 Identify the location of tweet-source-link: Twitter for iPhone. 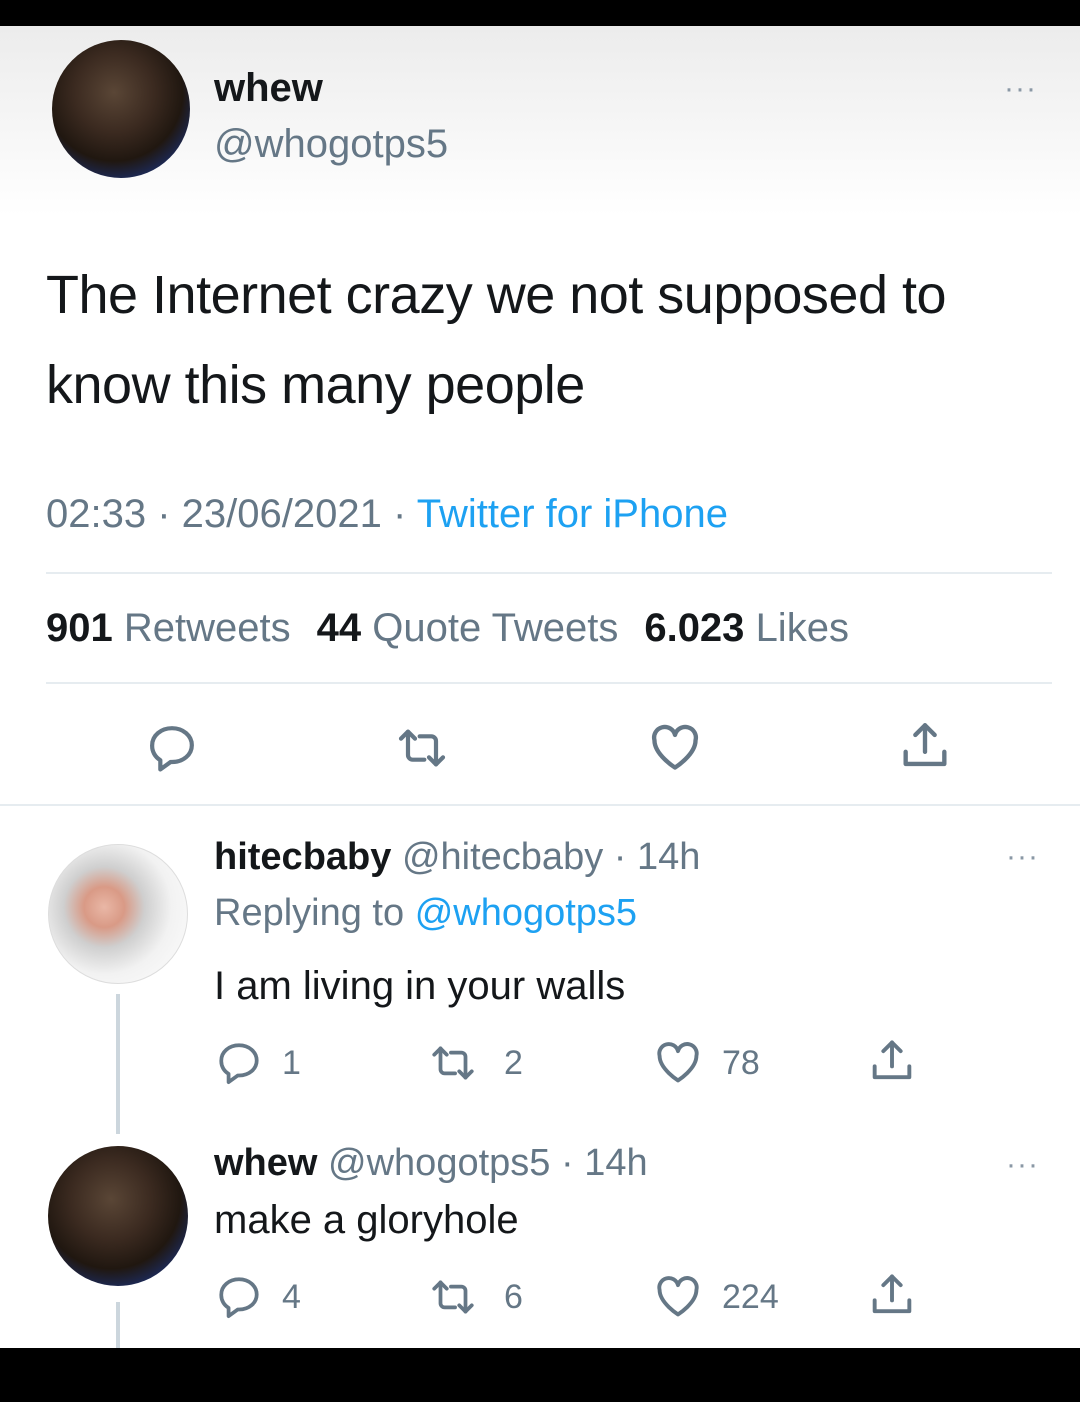
(572, 514).